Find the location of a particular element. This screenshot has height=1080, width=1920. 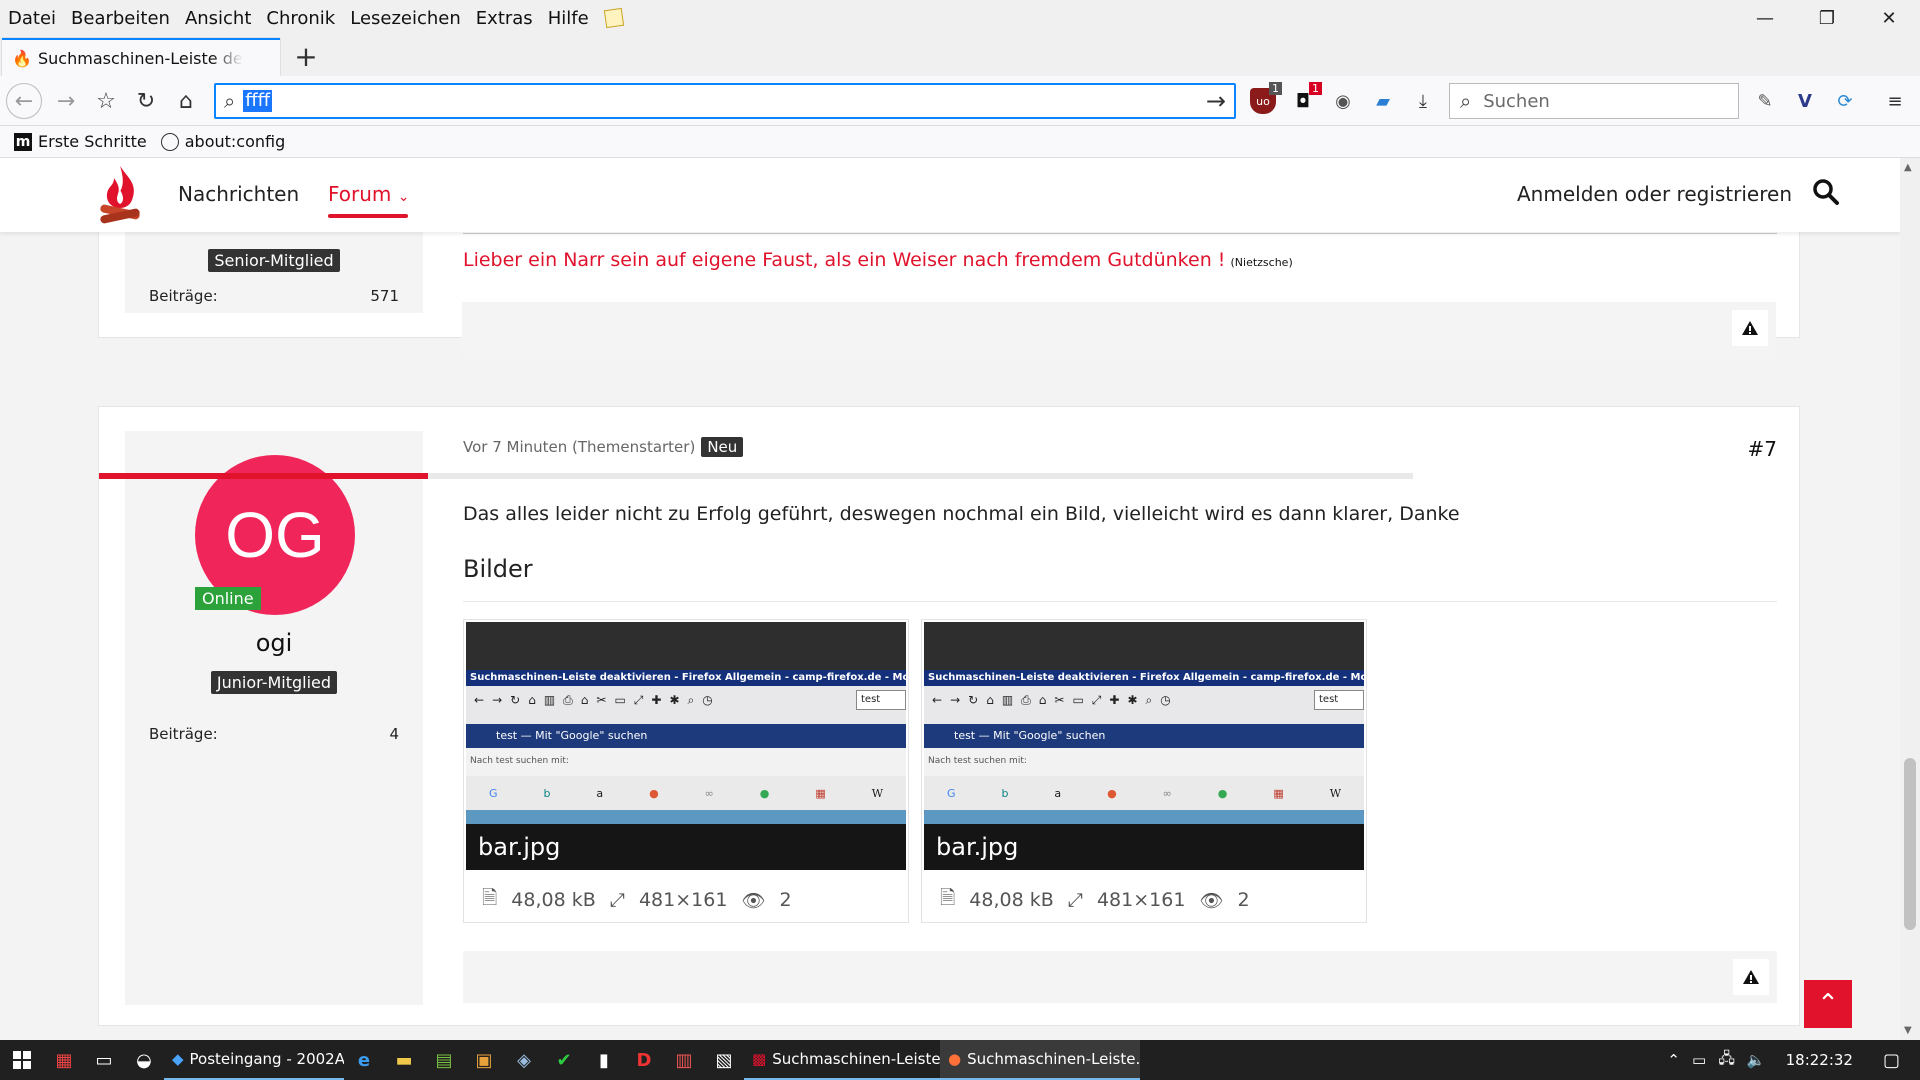

page-scrollbar: ▲ ▼ is located at coordinates (1910, 599).